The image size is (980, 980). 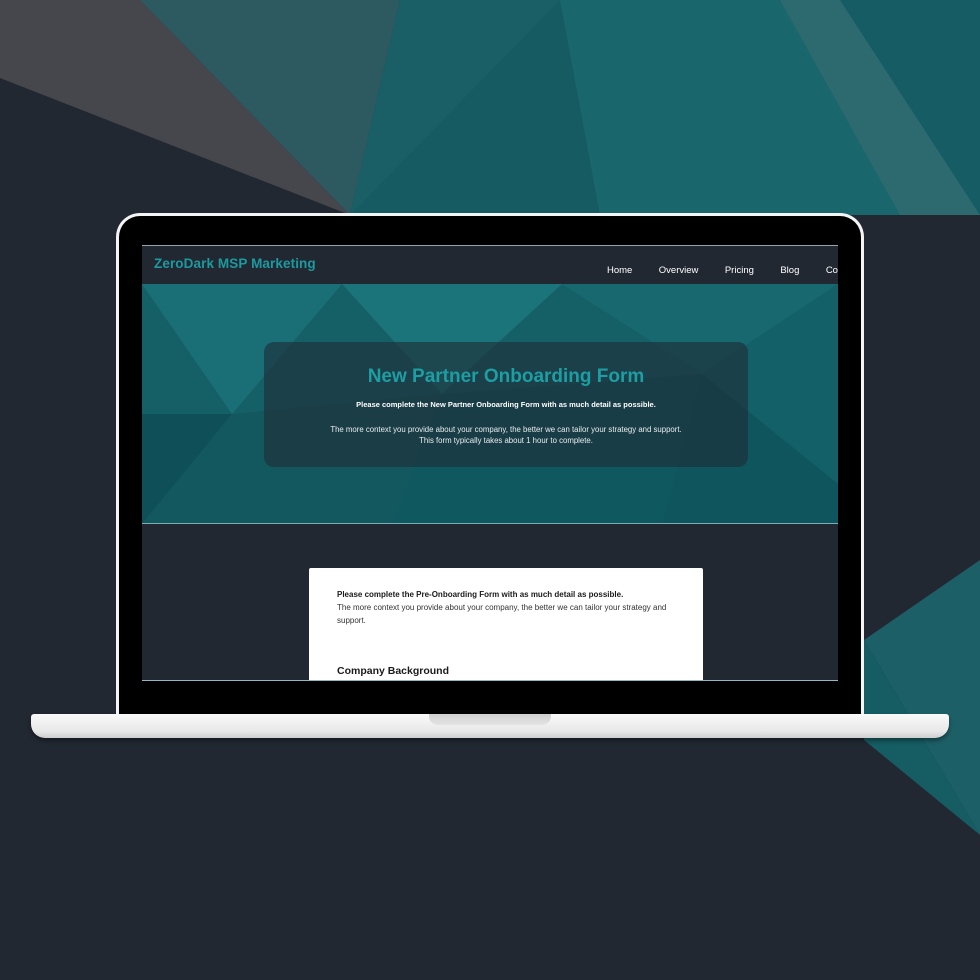 I want to click on nav-pricing: Pricing, so click(x=739, y=270).